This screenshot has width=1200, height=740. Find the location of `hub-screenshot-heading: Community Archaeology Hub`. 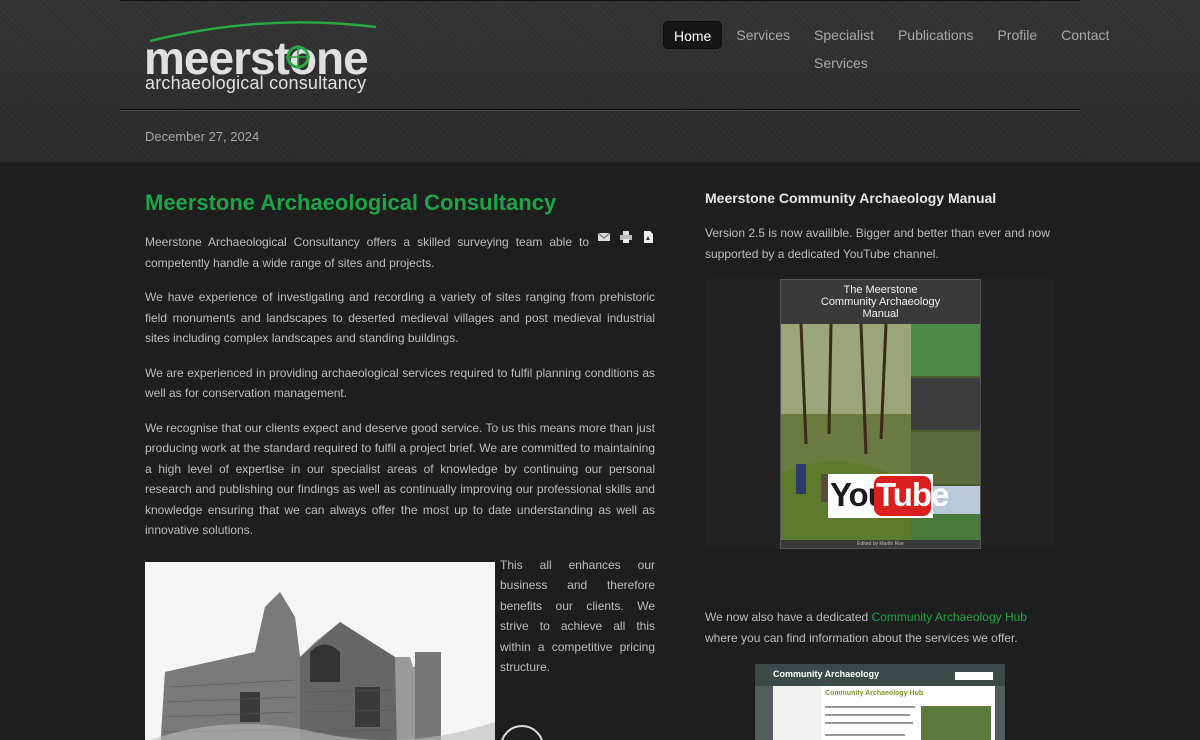

hub-screenshot-heading: Community Archaeology Hub is located at coordinates (874, 693).